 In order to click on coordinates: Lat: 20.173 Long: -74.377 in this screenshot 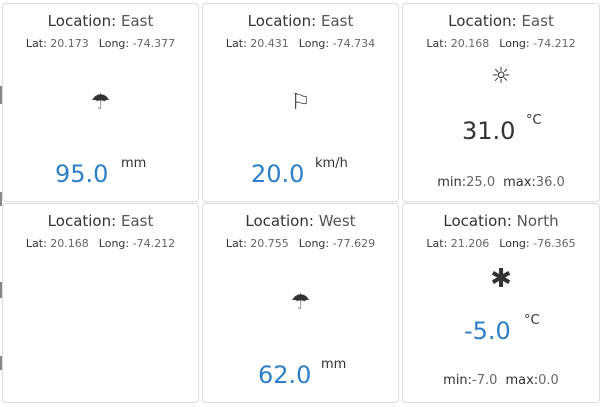, I will do `click(100, 43)`.